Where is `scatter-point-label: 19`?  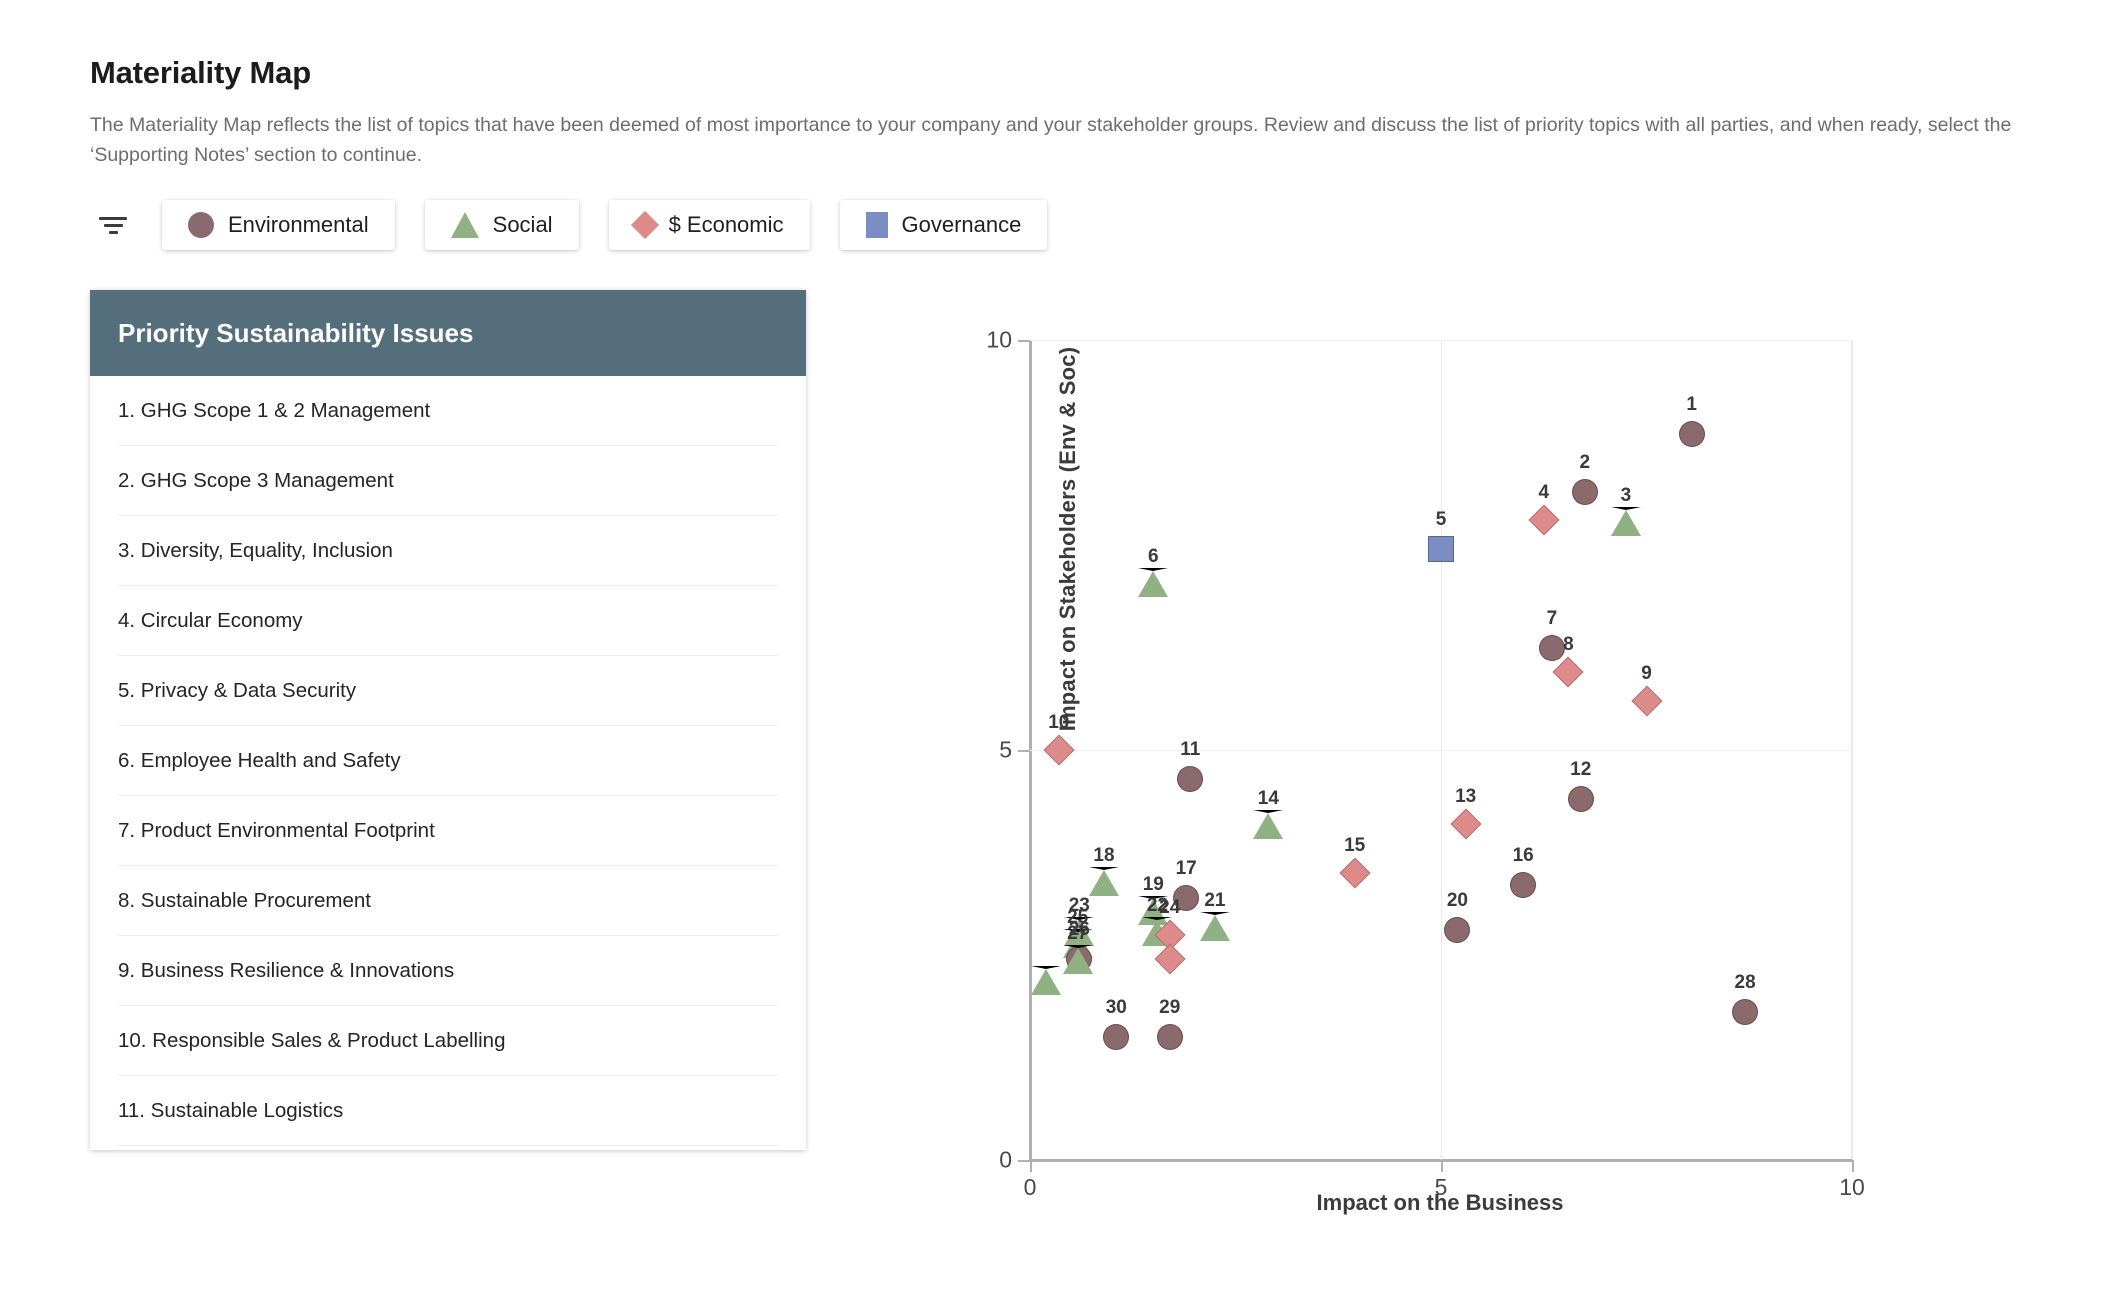 scatter-point-label: 19 is located at coordinates (1153, 884).